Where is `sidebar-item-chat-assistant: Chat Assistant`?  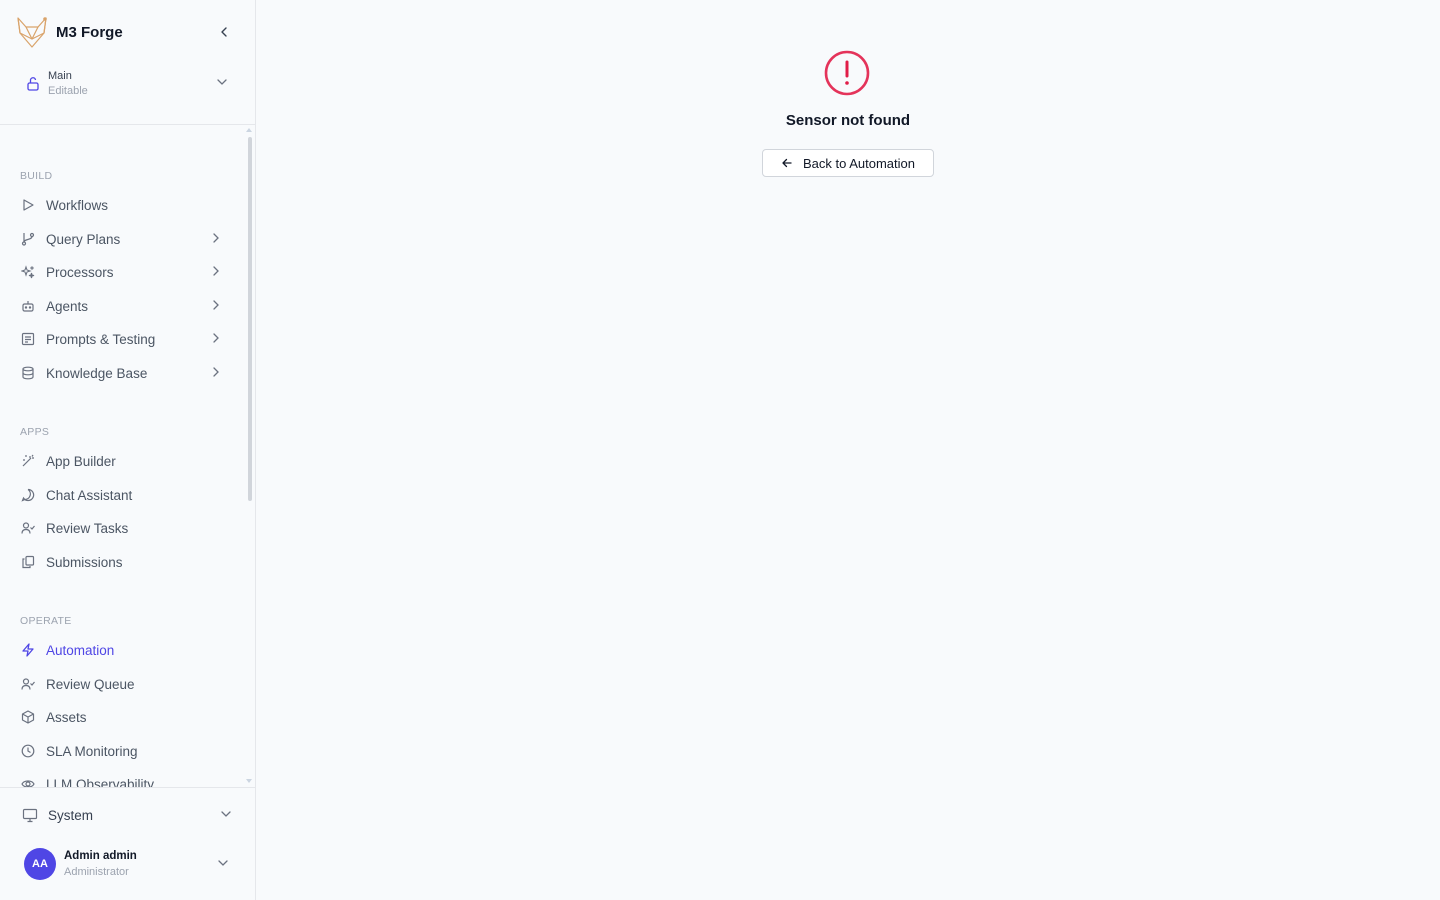
sidebar-item-chat-assistant: Chat Assistant is located at coordinates (123, 495).